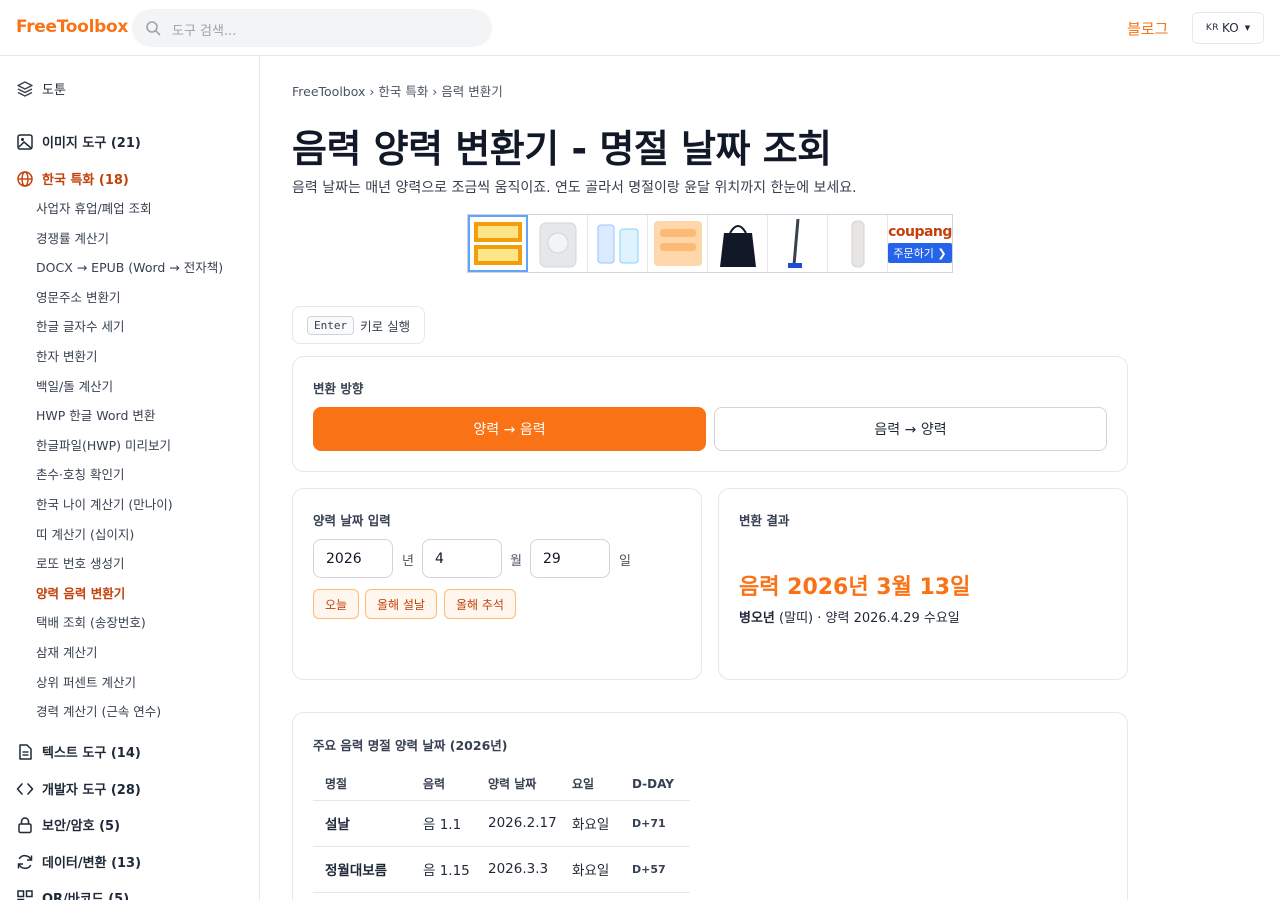  What do you see at coordinates (25, 861) in the screenshot?
I see `refresh-icon` at bounding box center [25, 861].